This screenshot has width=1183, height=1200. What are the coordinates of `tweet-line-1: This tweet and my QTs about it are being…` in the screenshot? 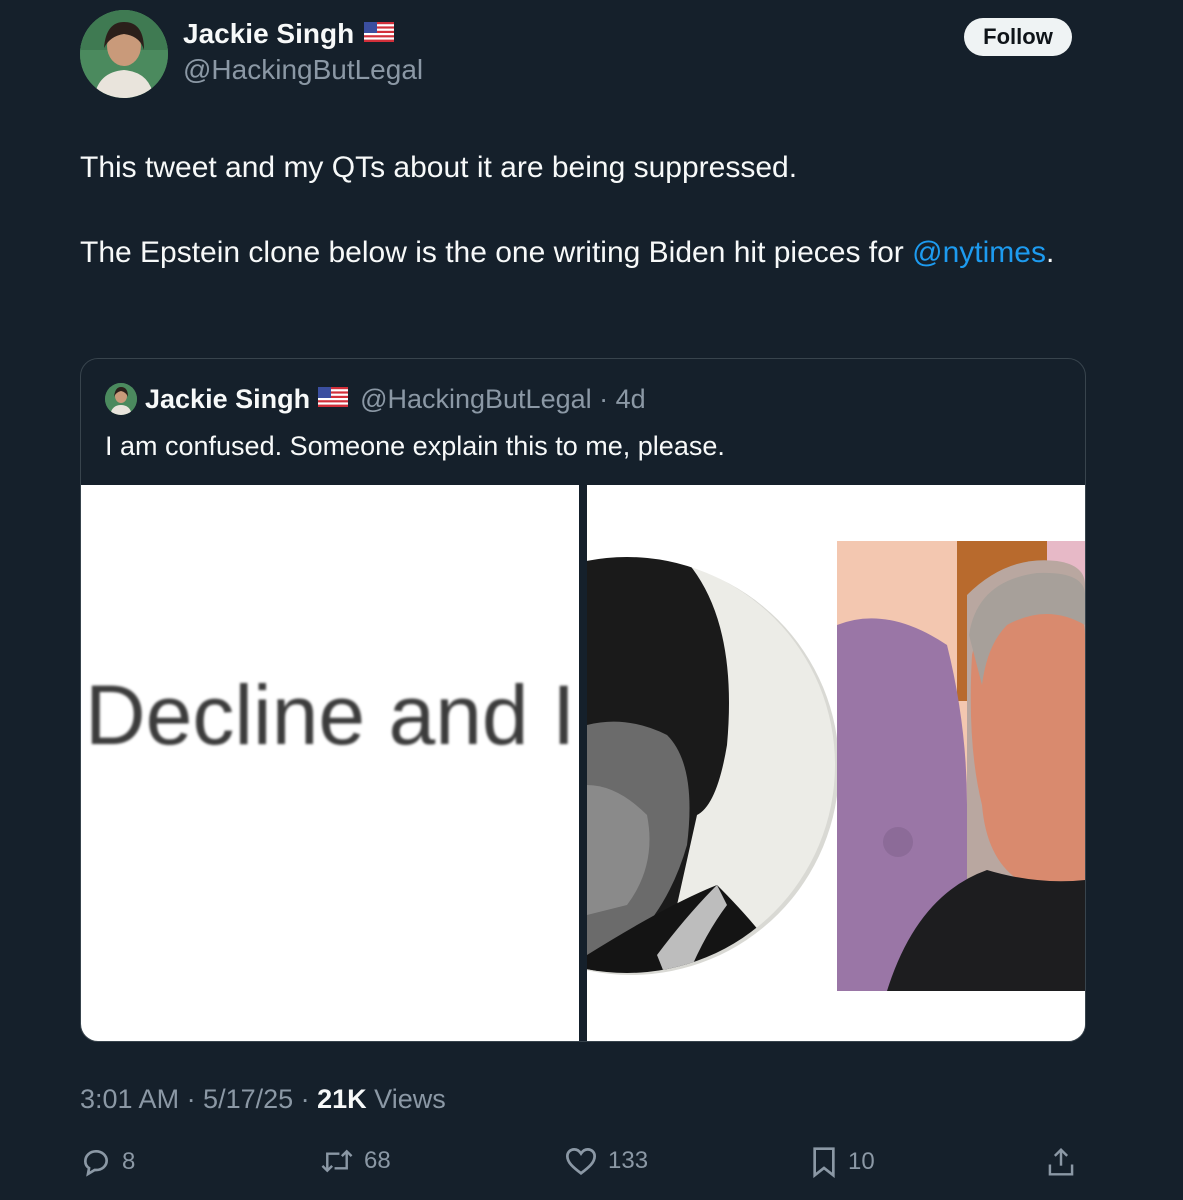 It's located at (439, 167).